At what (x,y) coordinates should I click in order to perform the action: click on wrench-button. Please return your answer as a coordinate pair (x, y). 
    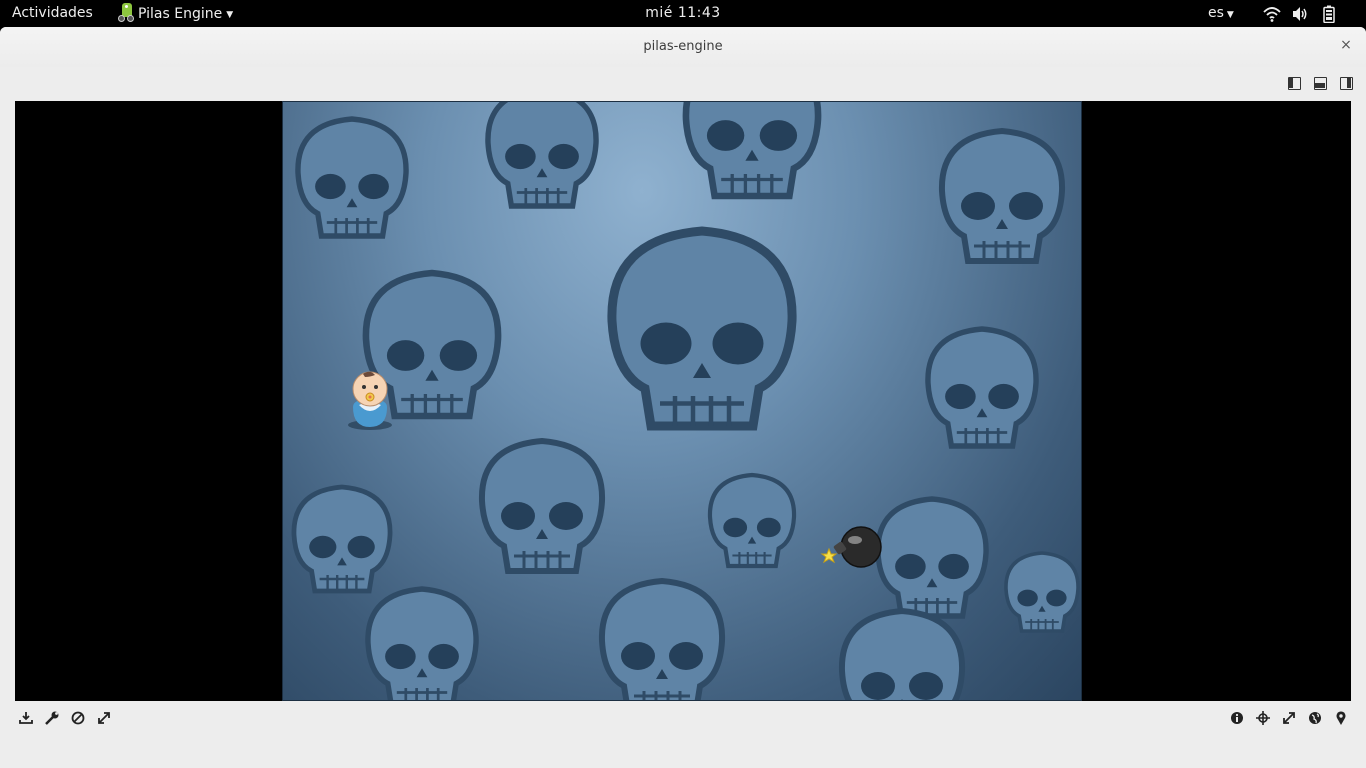
    Looking at the image, I should click on (52, 718).